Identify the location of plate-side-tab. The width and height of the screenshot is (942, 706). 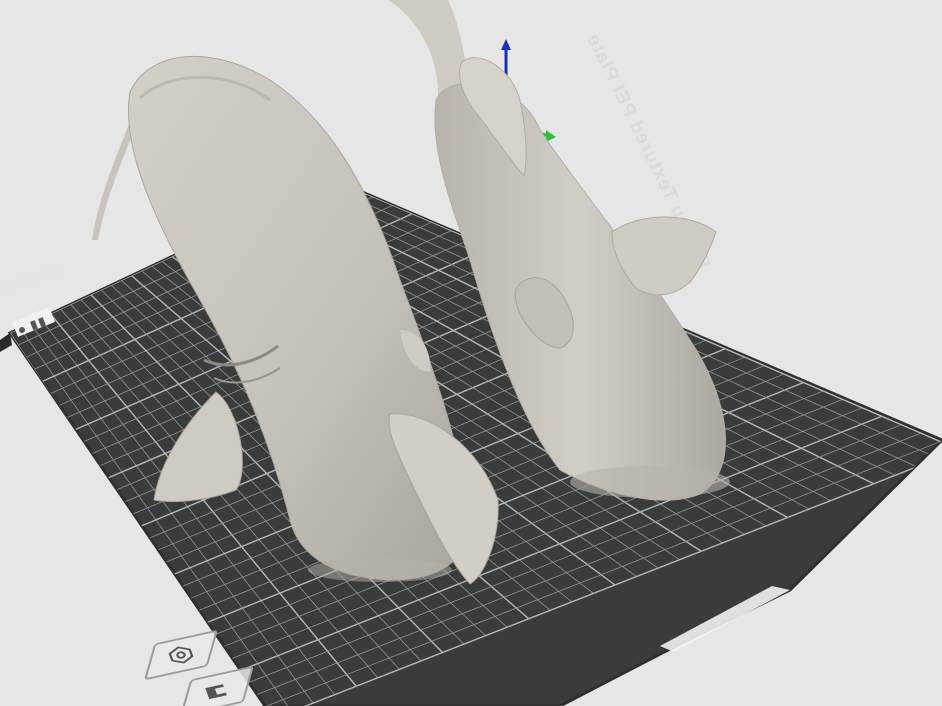
(6, 342).